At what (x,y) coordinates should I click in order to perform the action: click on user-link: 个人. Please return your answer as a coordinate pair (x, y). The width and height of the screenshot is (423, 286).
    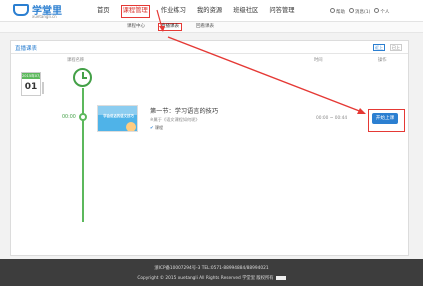
    Looking at the image, I should click on (381, 11).